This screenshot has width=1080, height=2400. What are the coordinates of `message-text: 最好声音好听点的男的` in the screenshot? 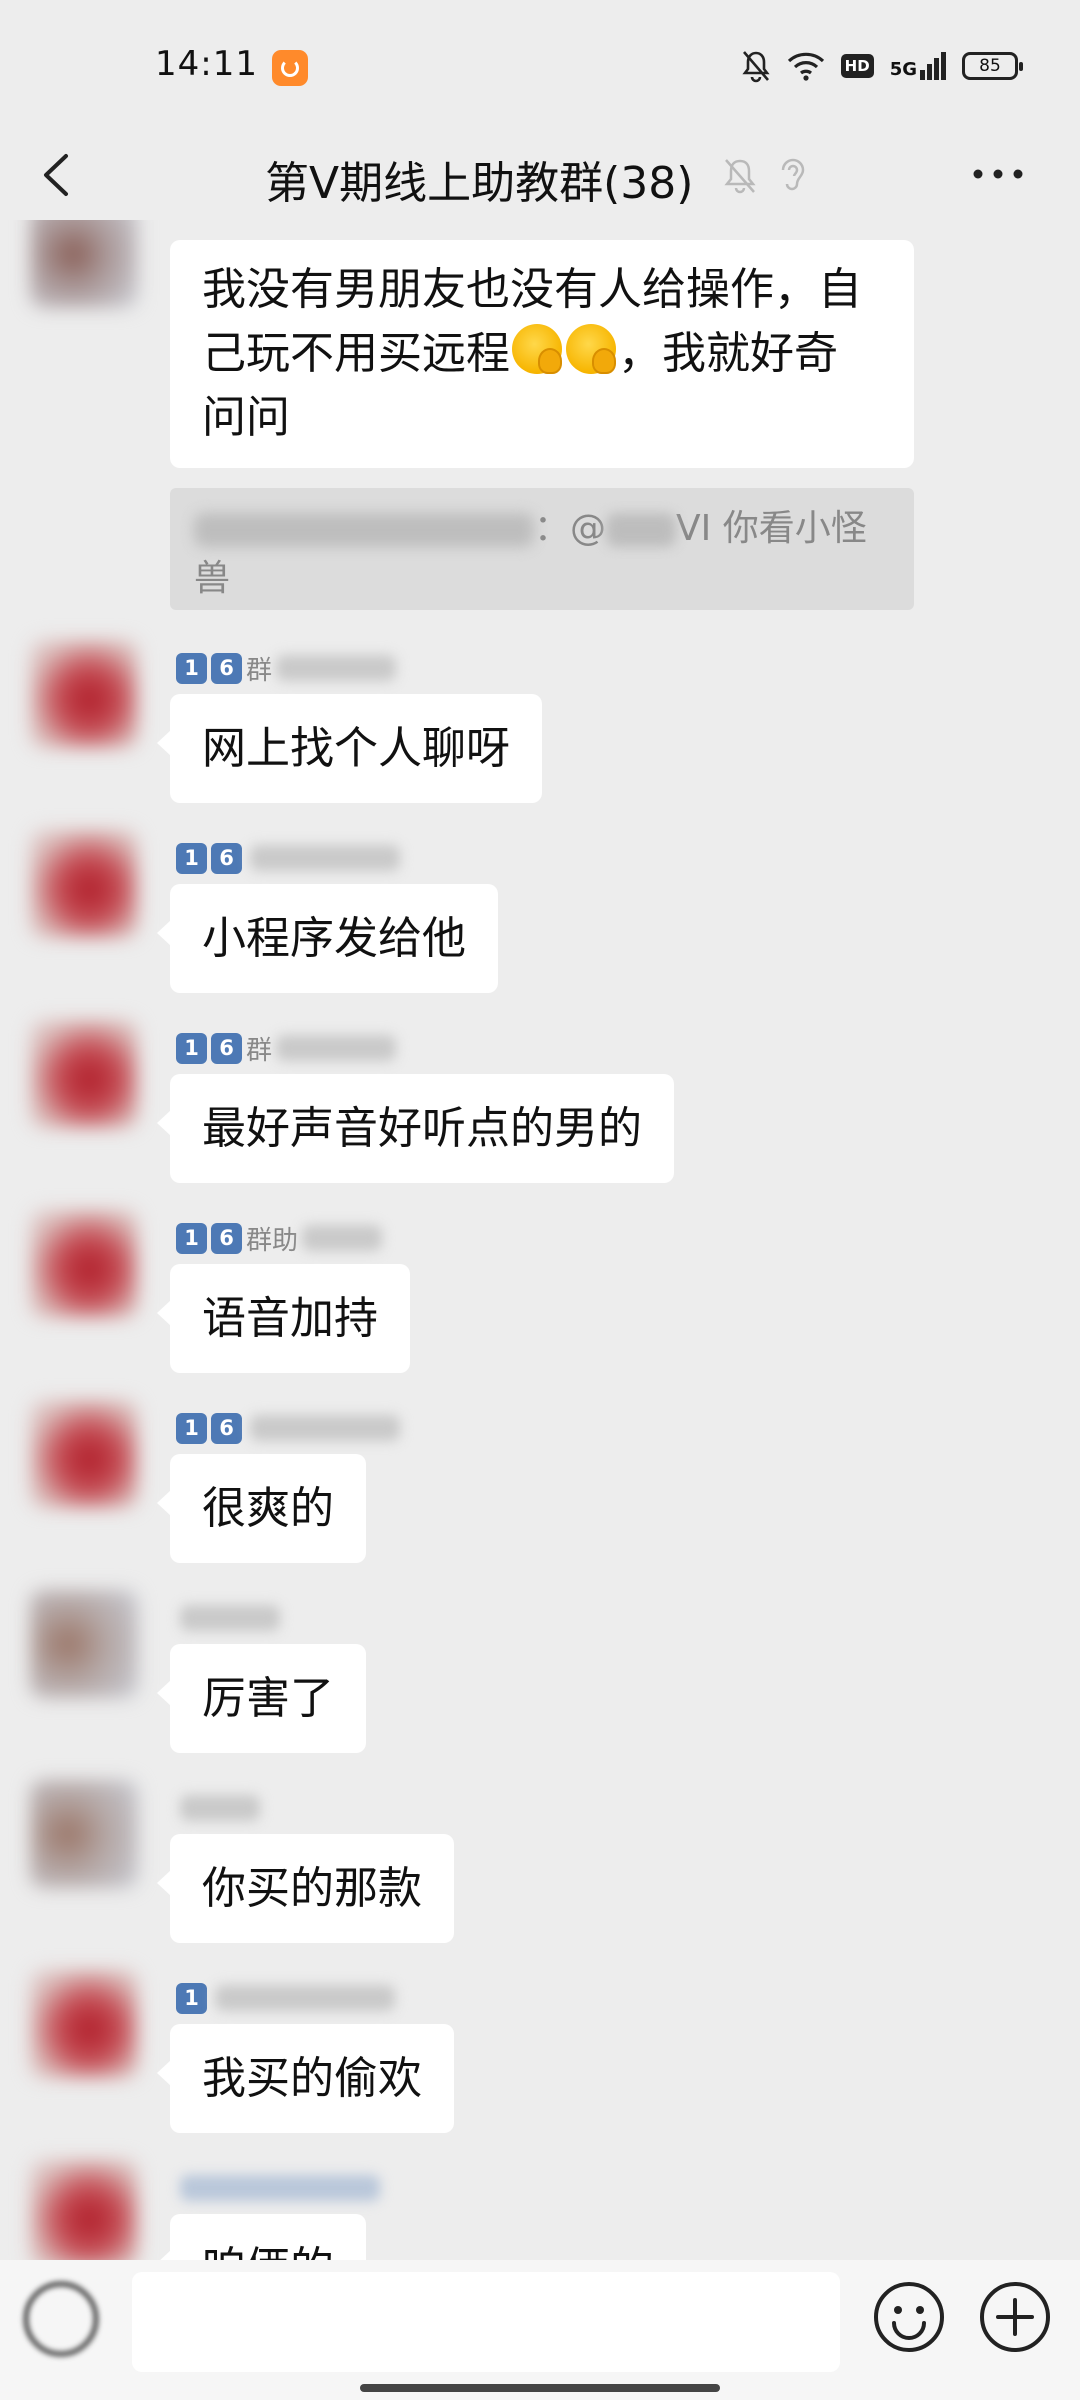 It's located at (422, 1128).